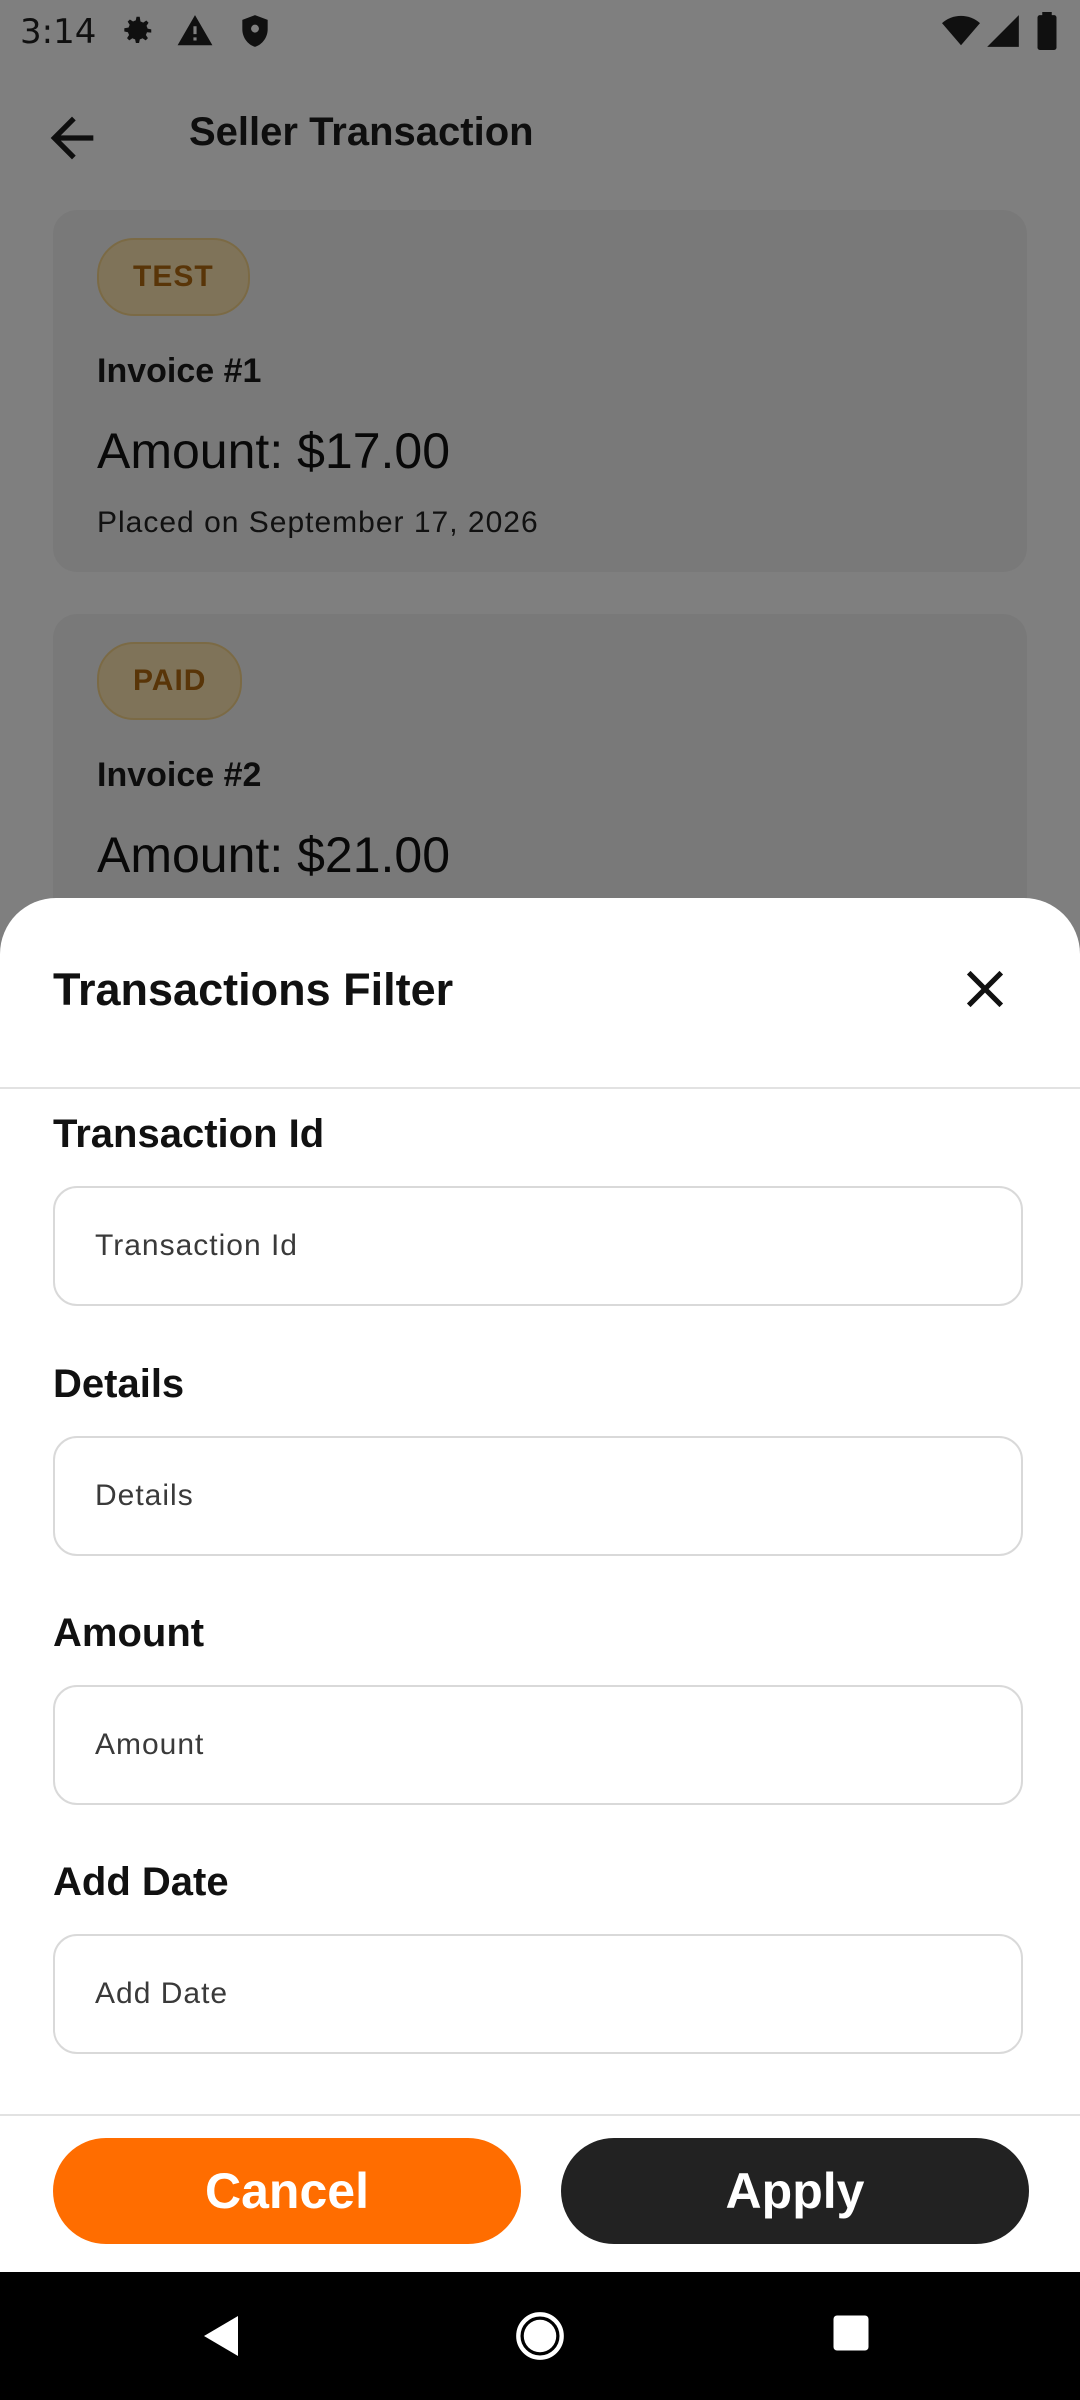  I want to click on transaction-id-input, so click(538, 1246).